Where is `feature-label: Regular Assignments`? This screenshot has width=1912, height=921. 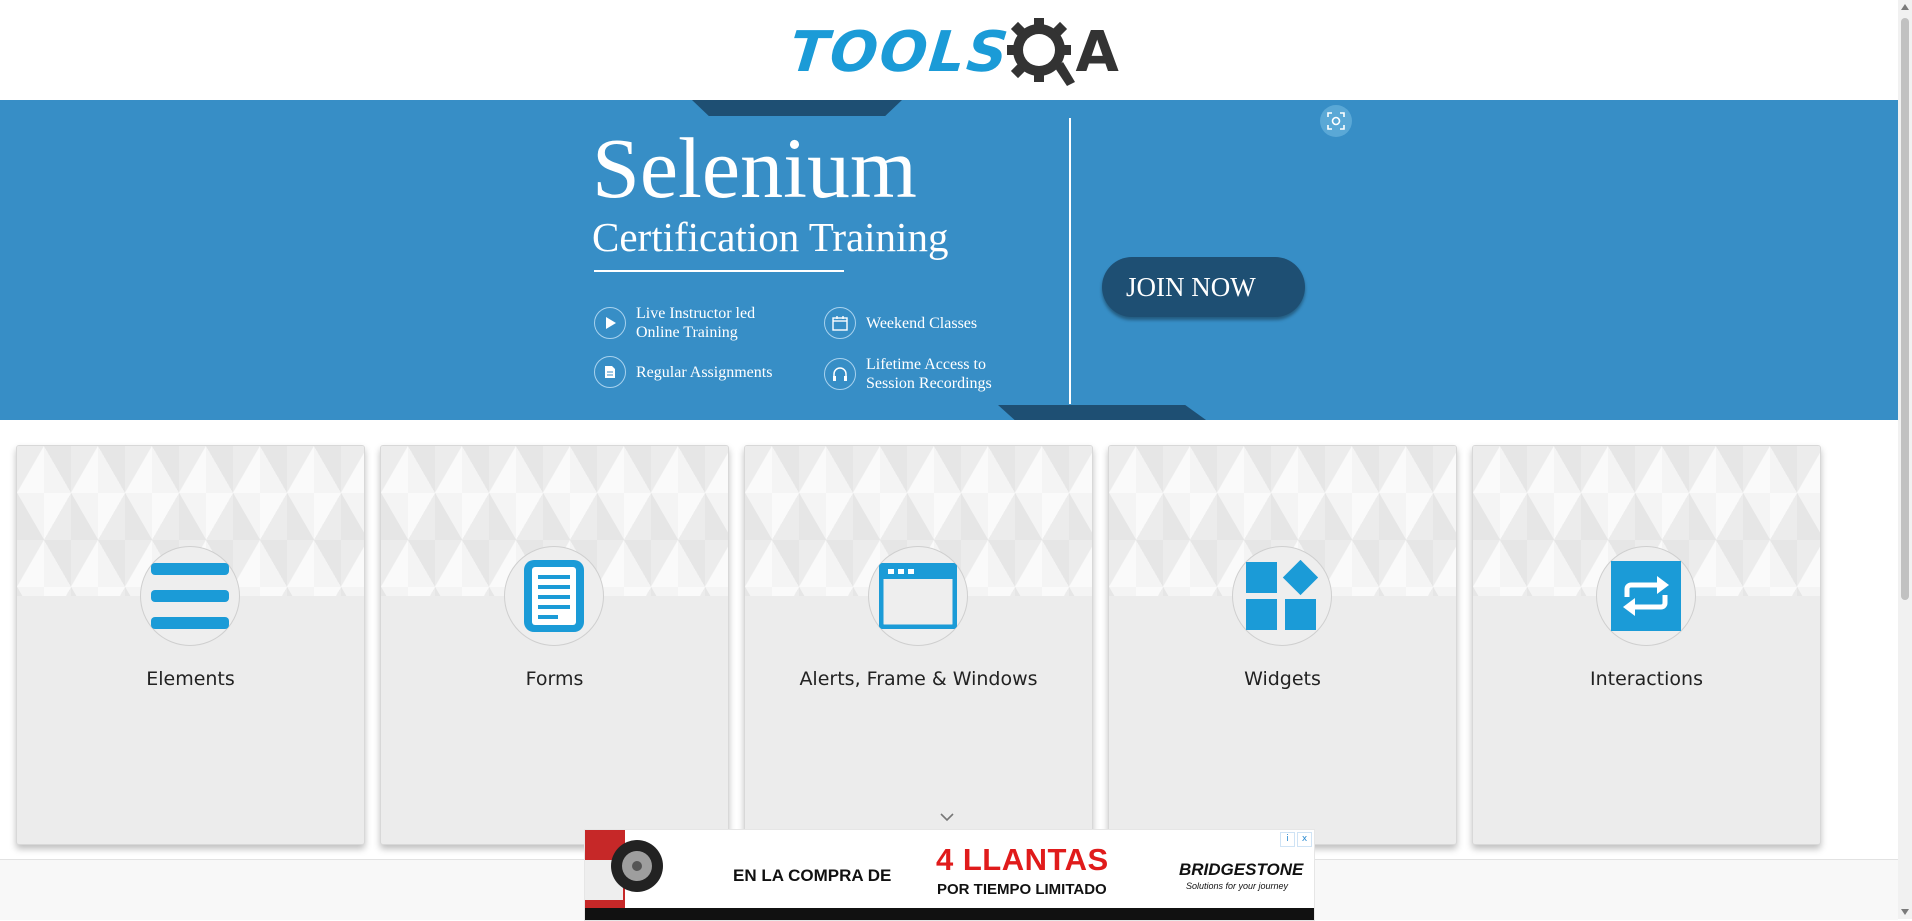 feature-label: Regular Assignments is located at coordinates (704, 372).